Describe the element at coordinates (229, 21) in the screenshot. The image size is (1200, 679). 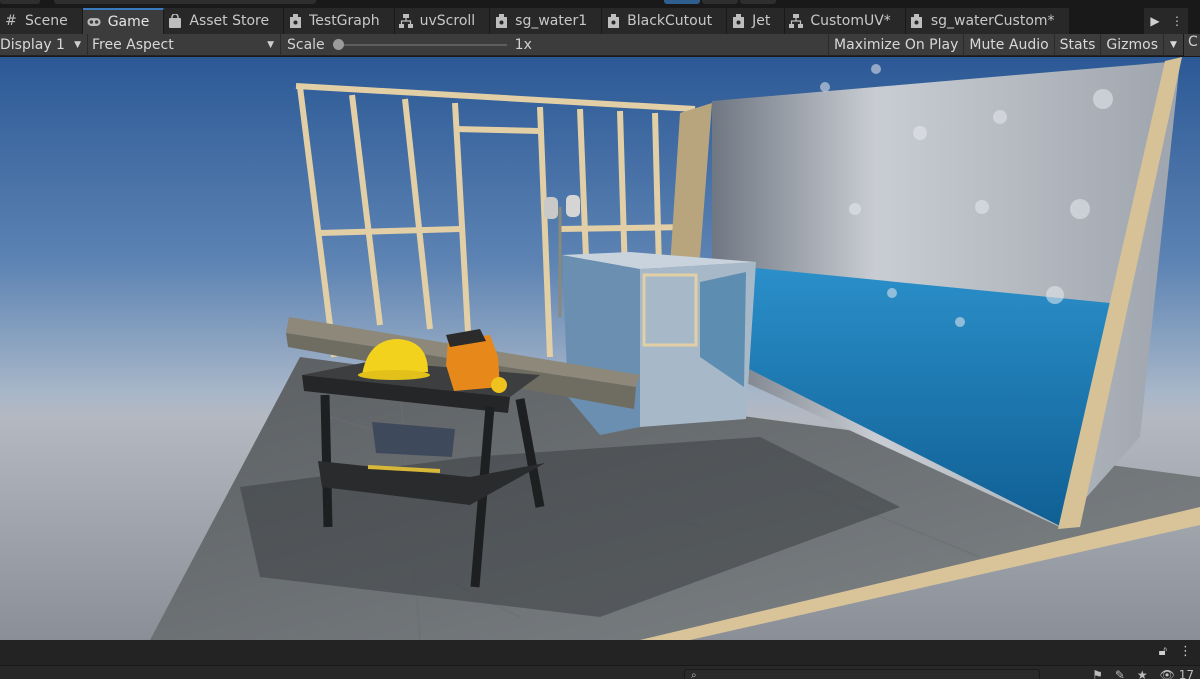
I see `tab-label: Asset Store` at that location.